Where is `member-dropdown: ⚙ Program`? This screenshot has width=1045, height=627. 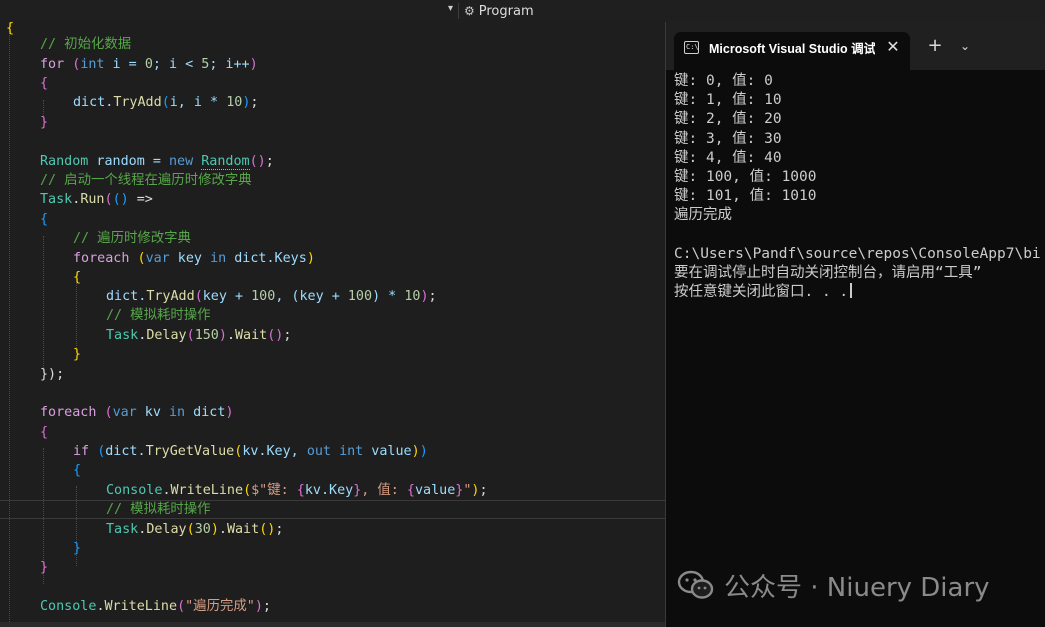
member-dropdown: ⚙ Program is located at coordinates (499, 11).